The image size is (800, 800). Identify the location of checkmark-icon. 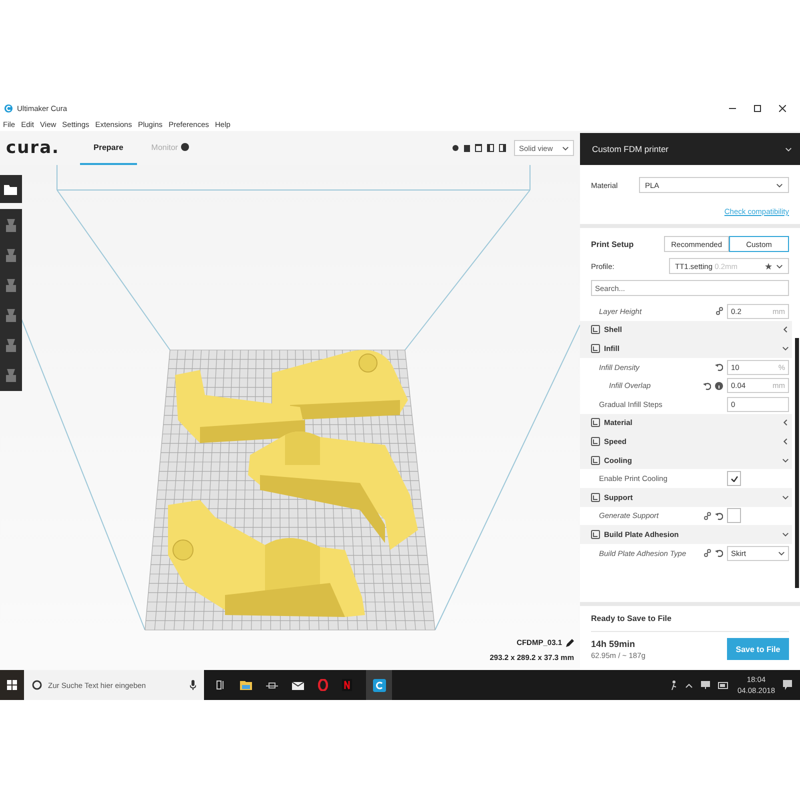
(734, 479).